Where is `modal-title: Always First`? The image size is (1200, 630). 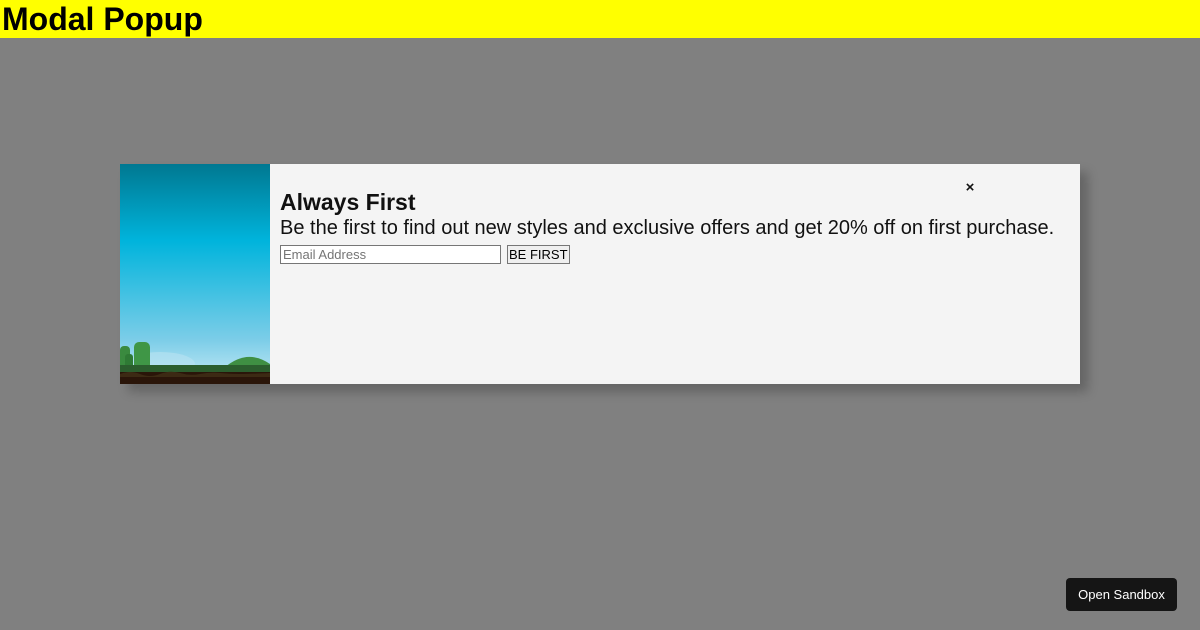
modal-title: Always First is located at coordinates (348, 202).